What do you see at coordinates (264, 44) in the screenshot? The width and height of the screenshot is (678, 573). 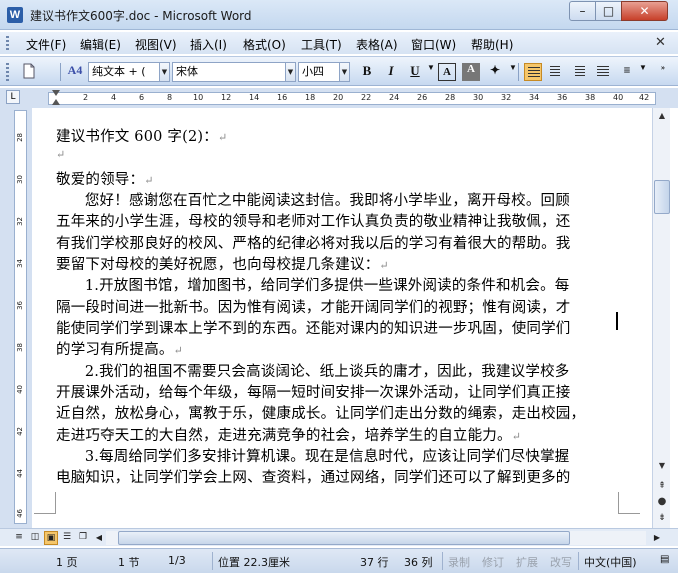 I see `menu-format: 格式(O)` at bounding box center [264, 44].